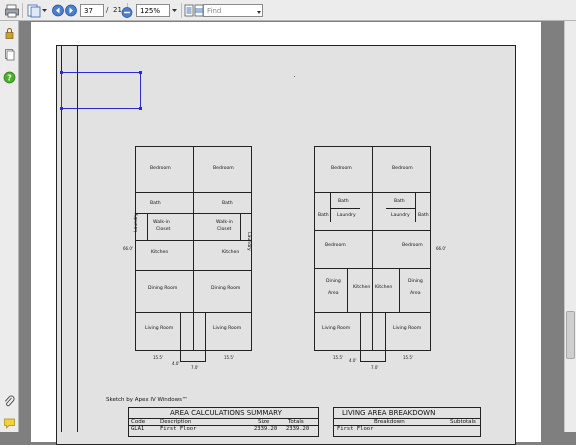 Image resolution: width=576 pixels, height=445 pixels. I want to click on toolbar: 37 / 21 125% Find, so click(288, 10).